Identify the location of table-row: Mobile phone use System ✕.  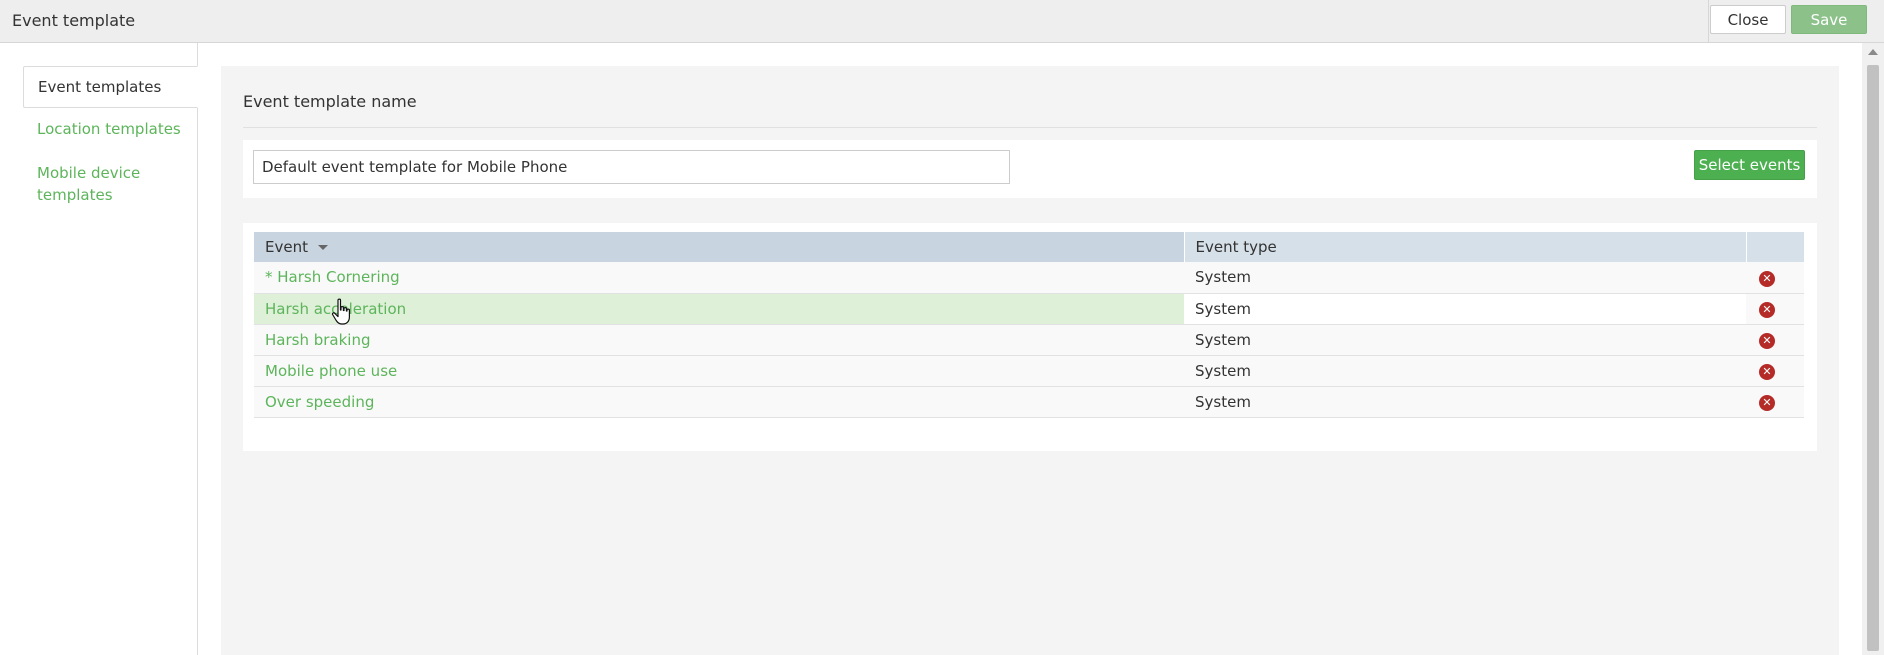
(1029, 371).